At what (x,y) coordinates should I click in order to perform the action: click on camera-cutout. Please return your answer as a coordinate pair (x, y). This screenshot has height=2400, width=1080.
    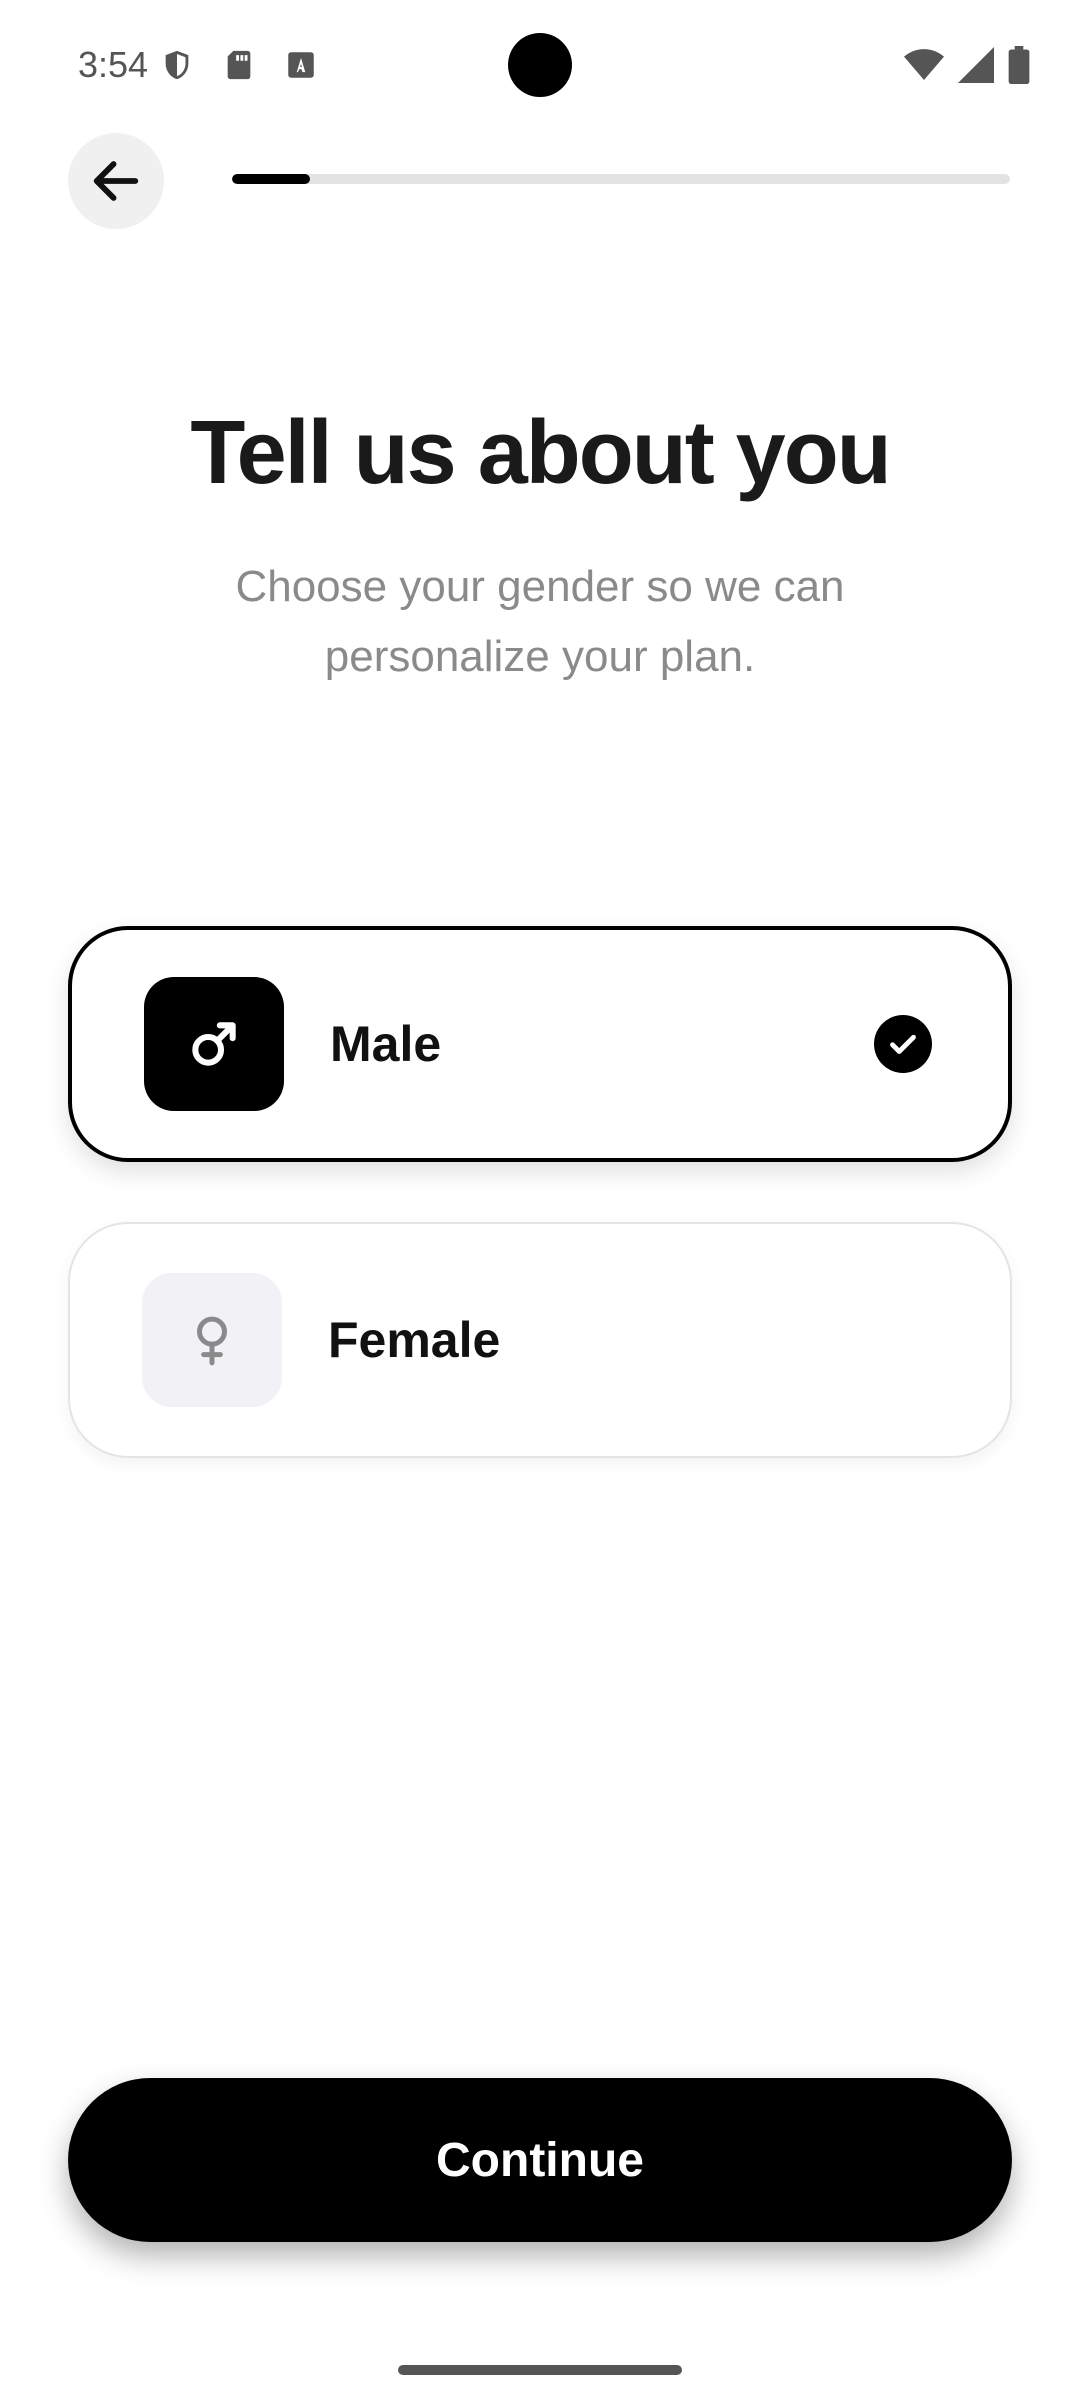
    Looking at the image, I should click on (540, 65).